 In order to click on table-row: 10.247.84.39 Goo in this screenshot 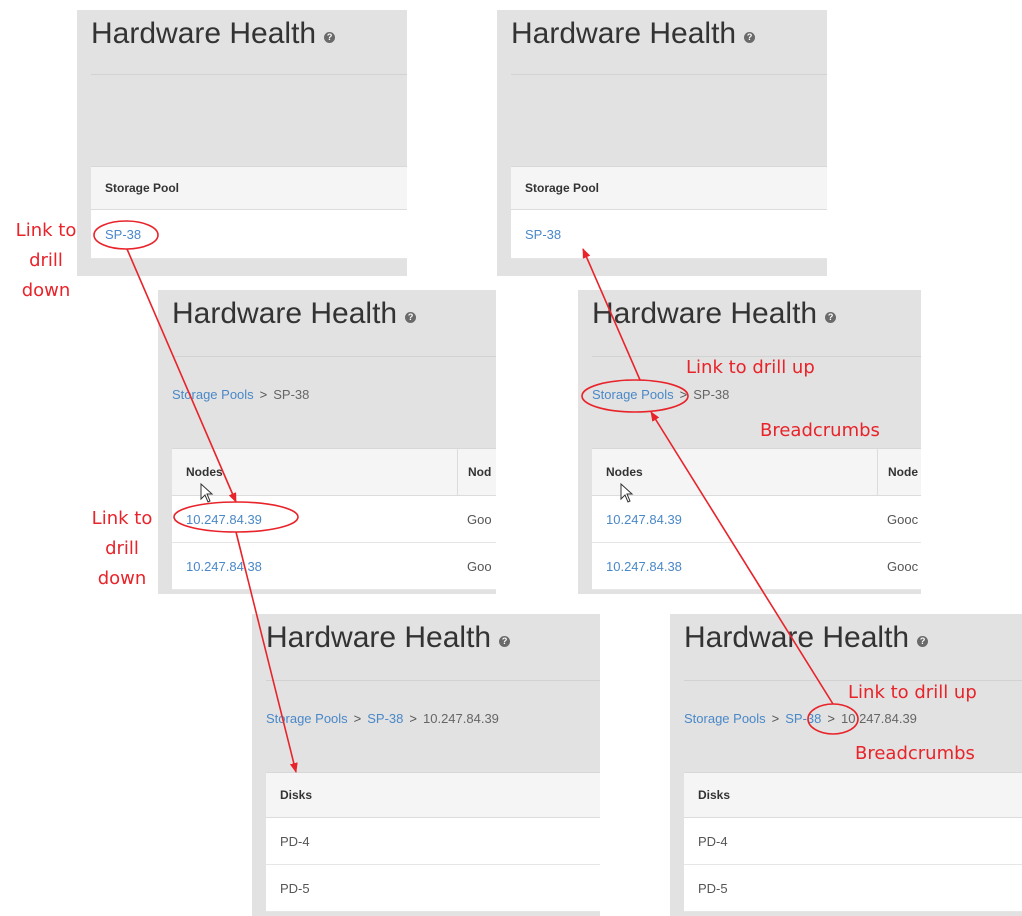, I will do `click(334, 519)`.